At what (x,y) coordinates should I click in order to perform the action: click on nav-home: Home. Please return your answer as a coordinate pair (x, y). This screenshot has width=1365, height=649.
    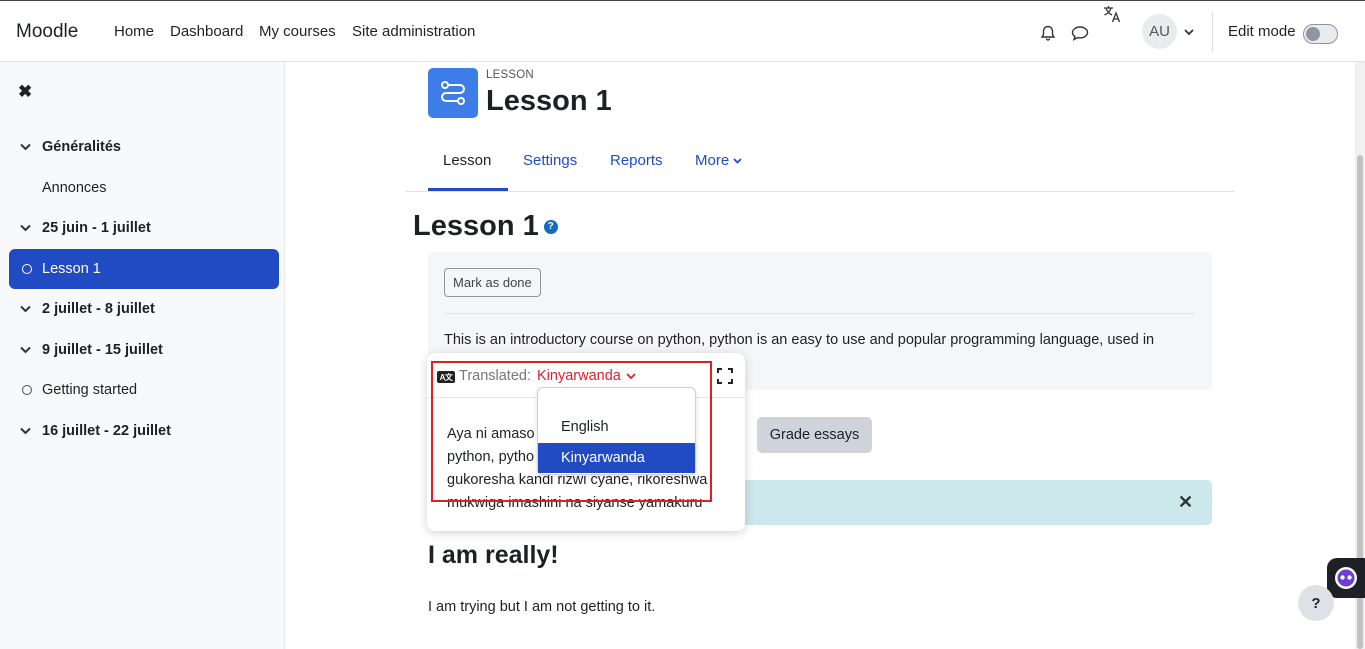
    Looking at the image, I should click on (134, 31).